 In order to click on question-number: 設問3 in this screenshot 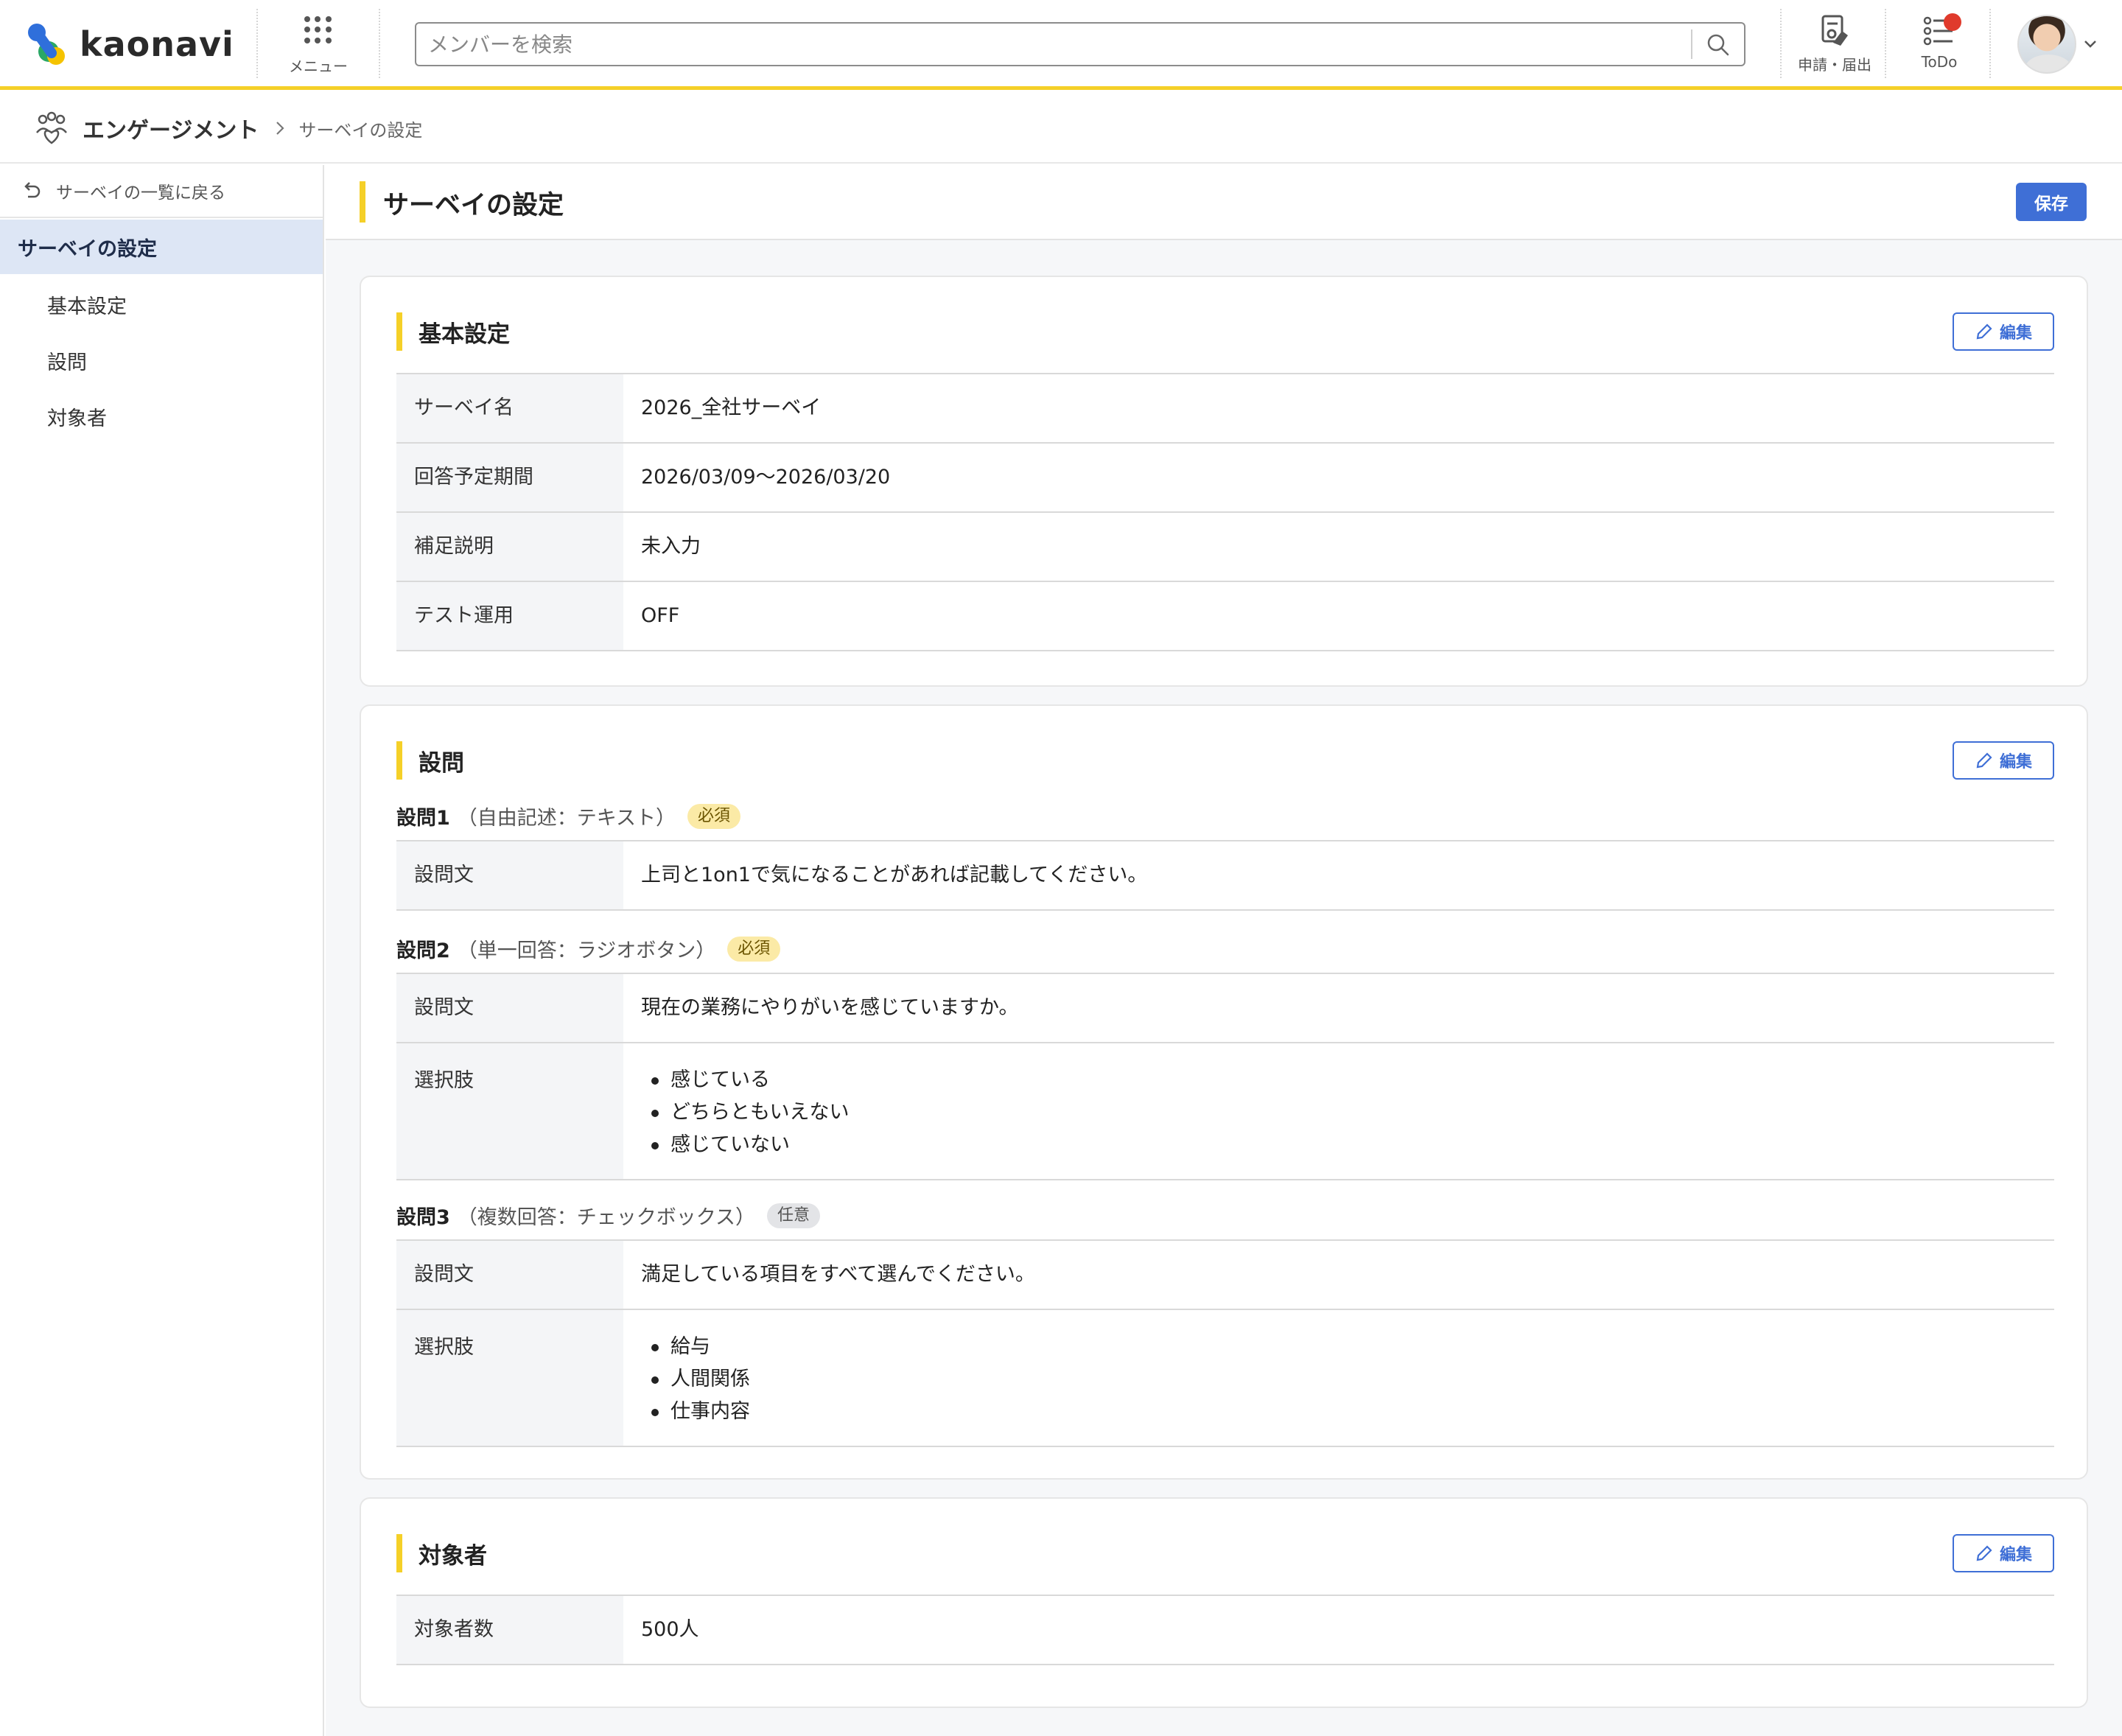, I will do `click(423, 1217)`.